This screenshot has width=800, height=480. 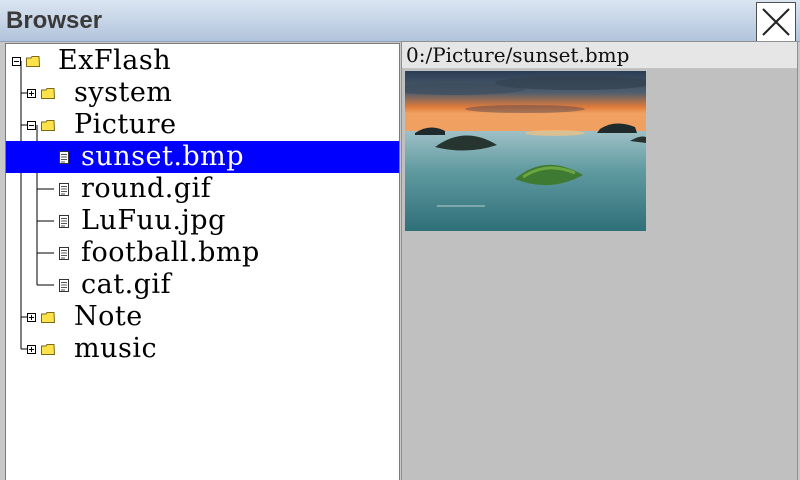 What do you see at coordinates (170, 252) in the screenshot?
I see `tree-item-label: football.bmp` at bounding box center [170, 252].